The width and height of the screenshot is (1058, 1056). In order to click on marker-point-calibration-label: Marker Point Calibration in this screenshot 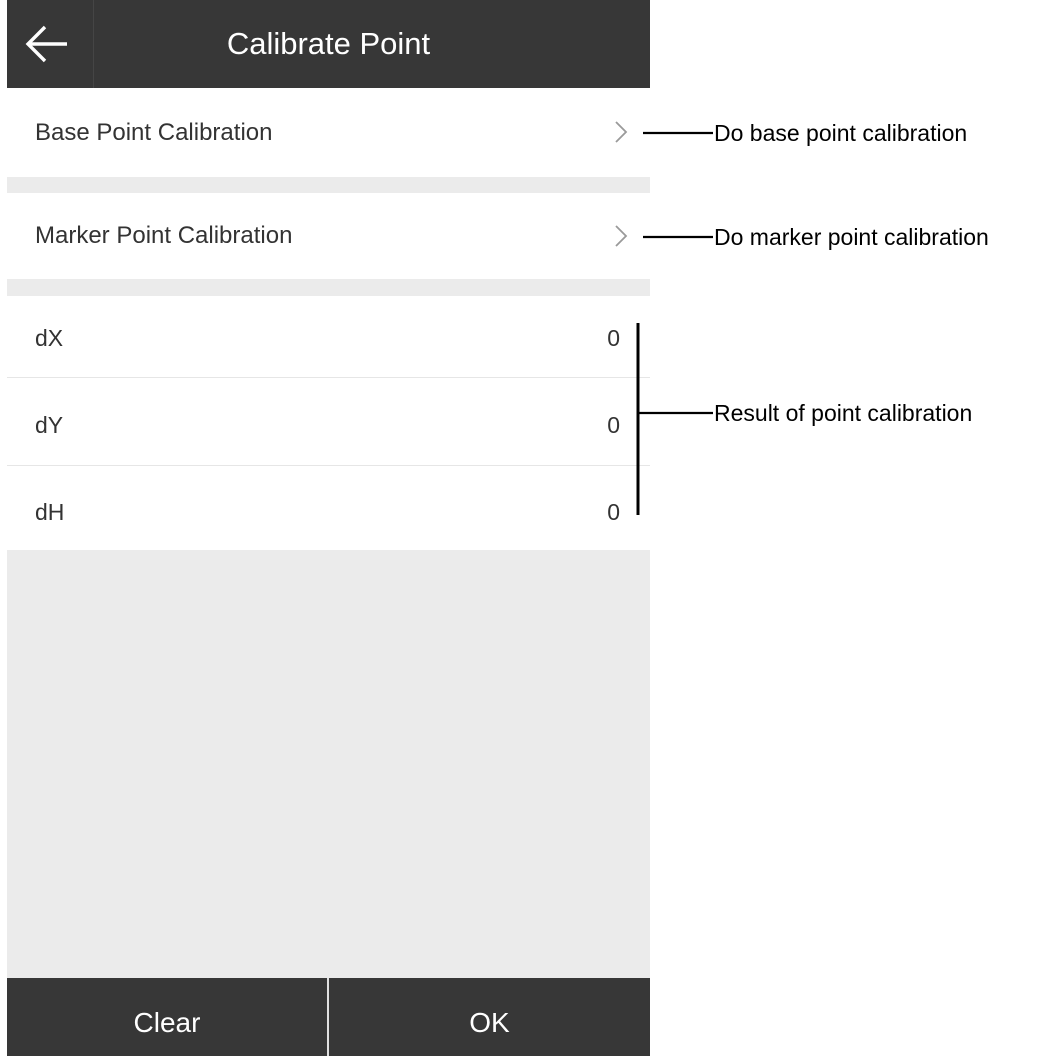, I will do `click(164, 235)`.